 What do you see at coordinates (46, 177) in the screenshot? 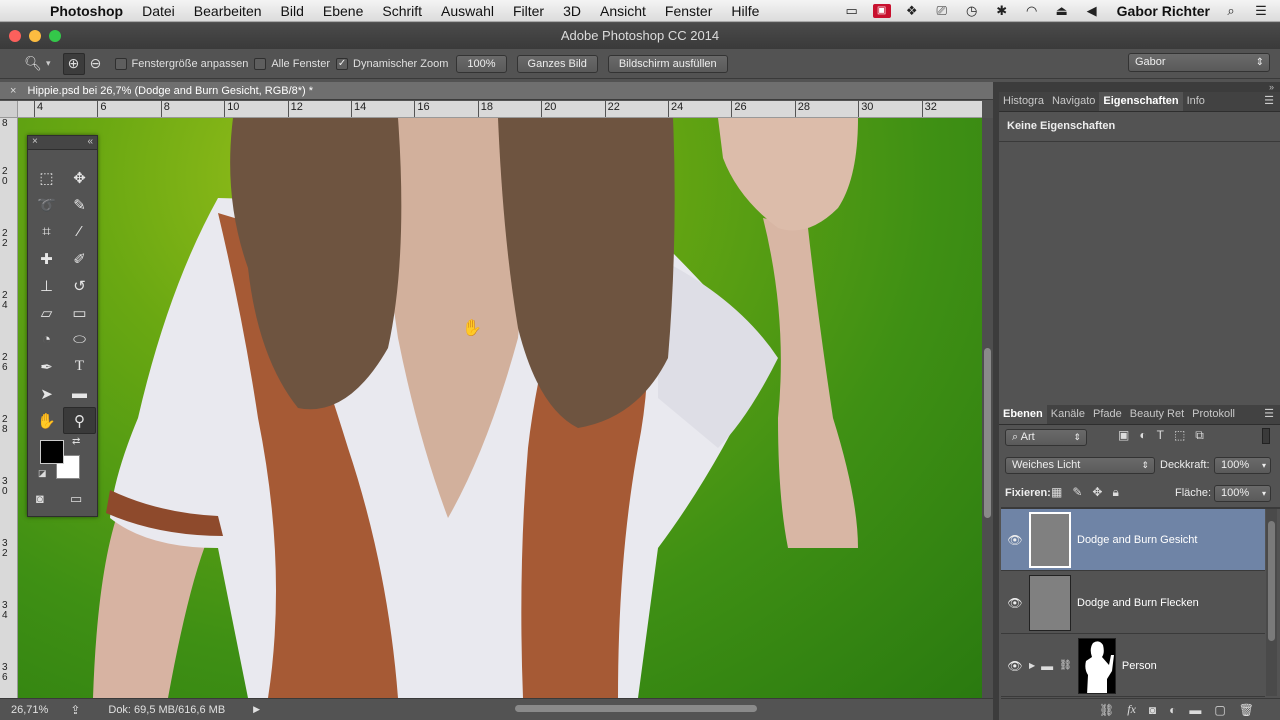
I see `marquee-tool-icon: ⬚` at bounding box center [46, 177].